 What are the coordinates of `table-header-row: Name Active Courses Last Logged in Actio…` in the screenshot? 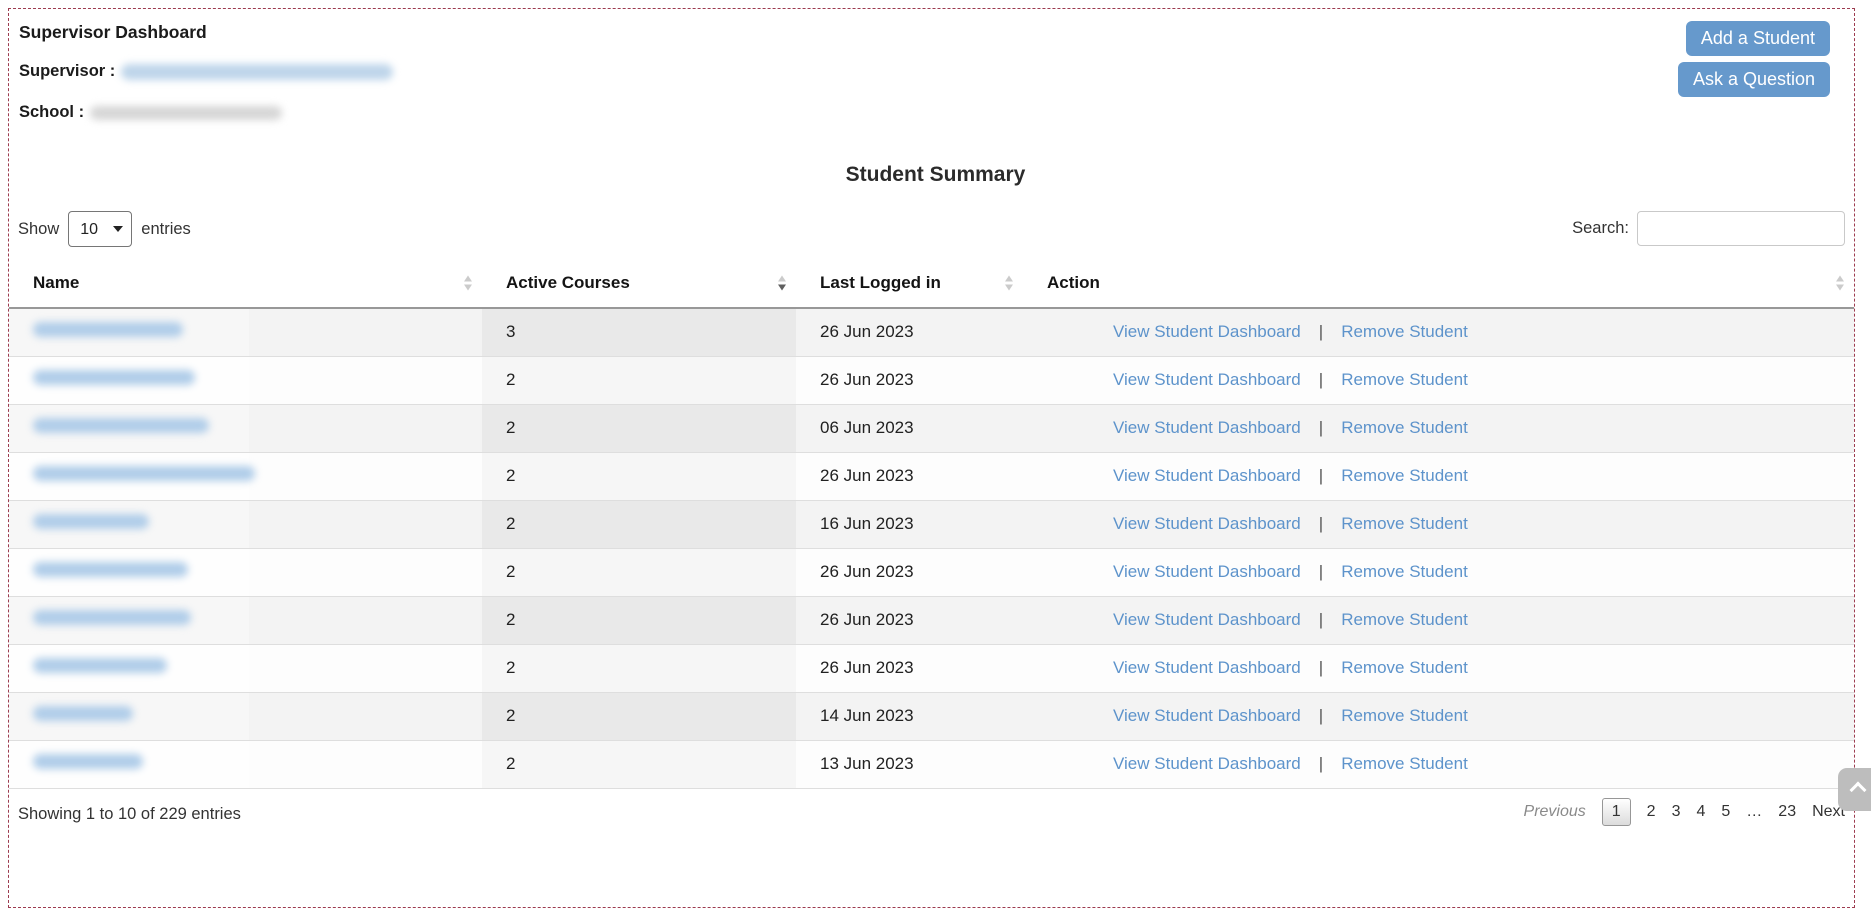 It's located at (931, 283).